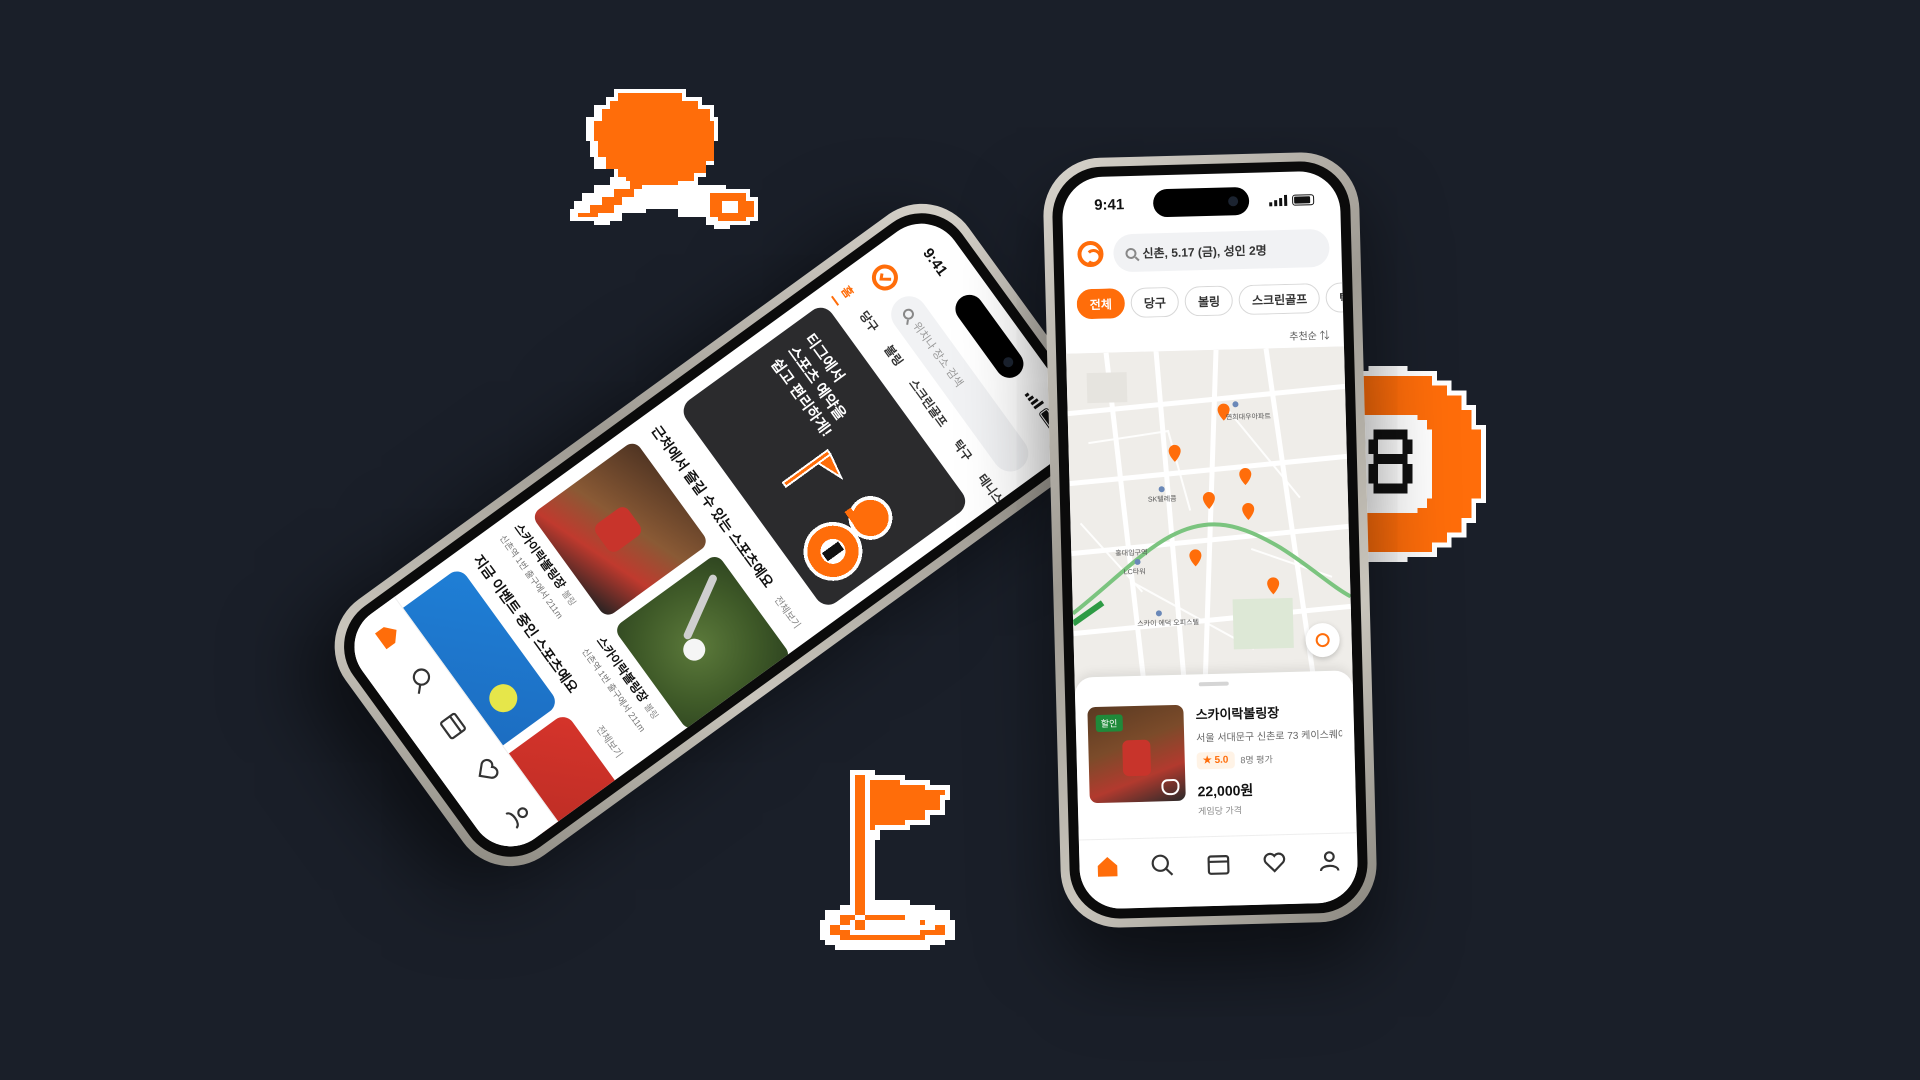 The width and height of the screenshot is (1920, 1080). What do you see at coordinates (611, 741) in the screenshot?
I see `events-see-all-link: 전체보기` at bounding box center [611, 741].